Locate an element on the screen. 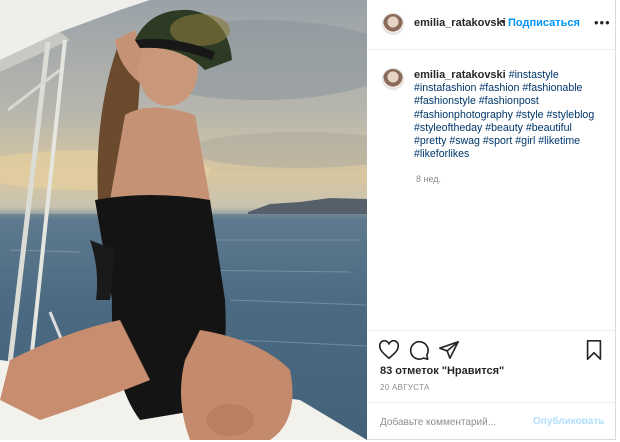  publish-button: Опубликовать is located at coordinates (568, 421).